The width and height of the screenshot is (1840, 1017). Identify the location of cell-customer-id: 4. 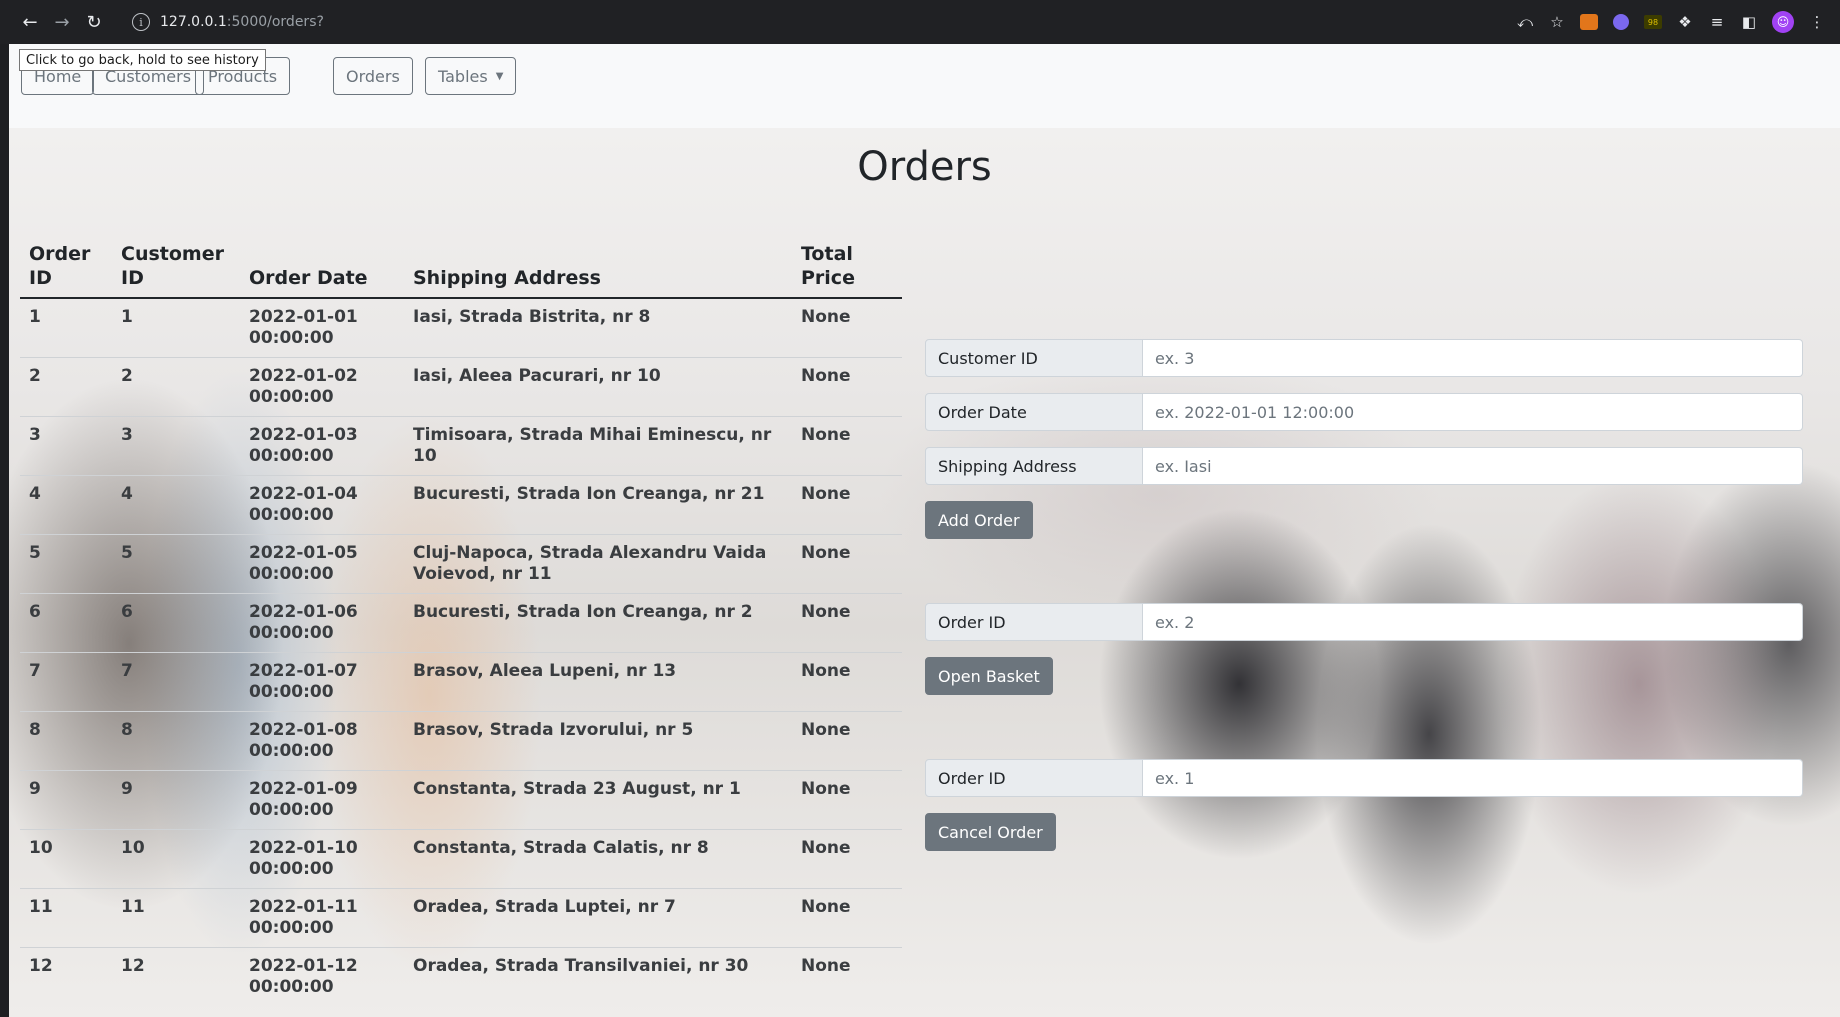
(176, 504).